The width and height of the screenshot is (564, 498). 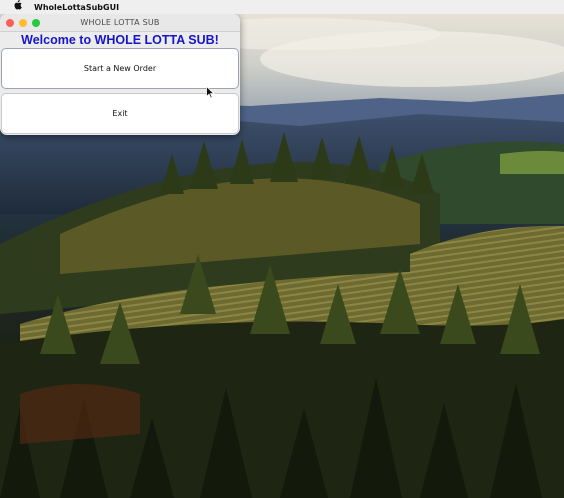 I want to click on apple-logo-icon, so click(x=17, y=7).